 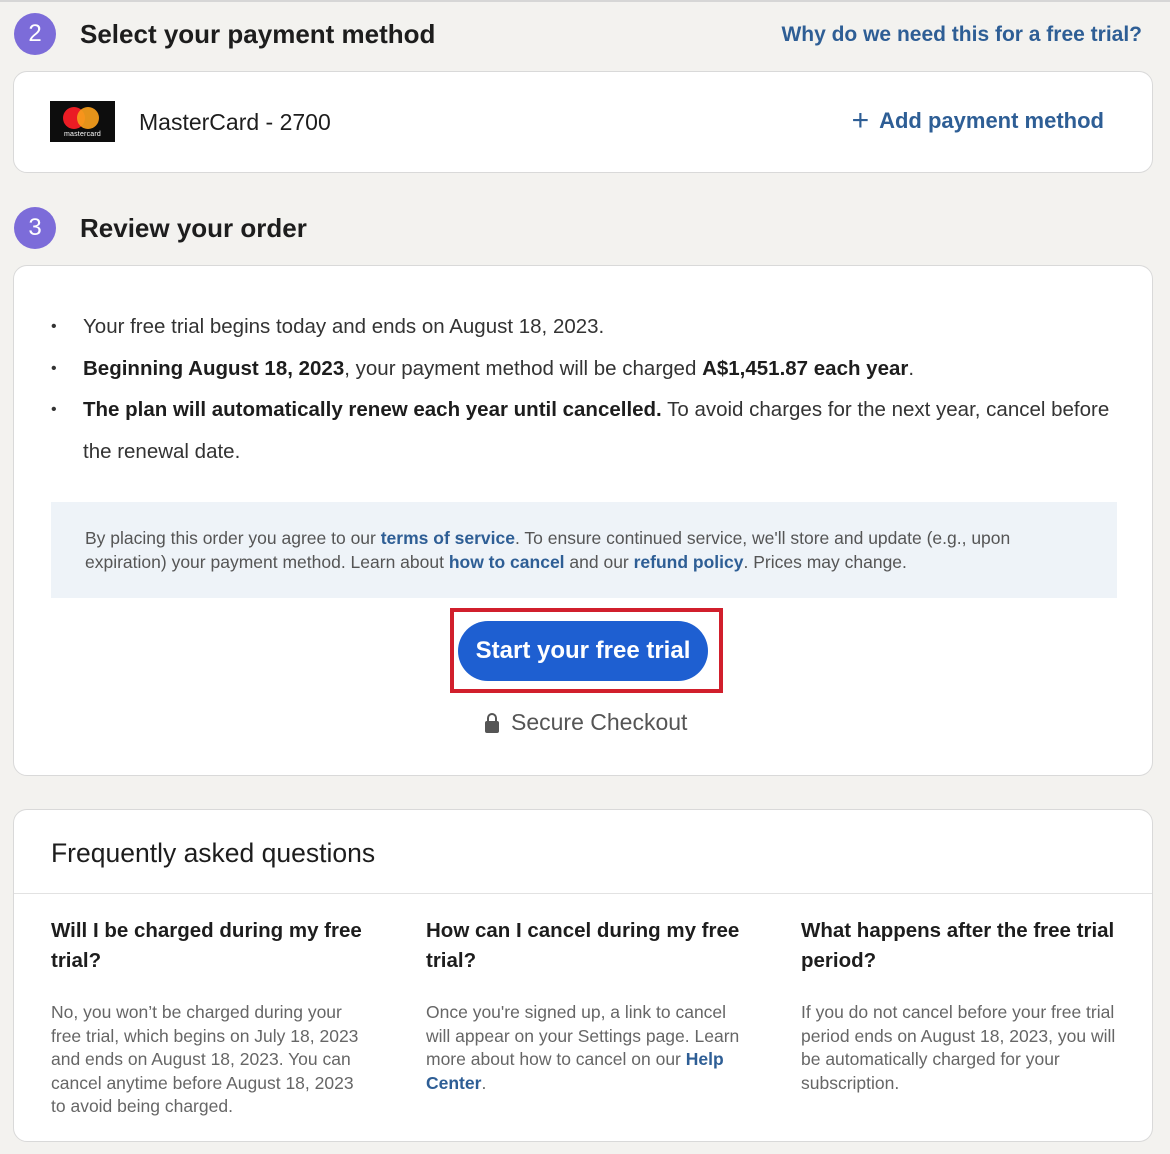 I want to click on secure-checkout: Secure Checkout, so click(x=586, y=722).